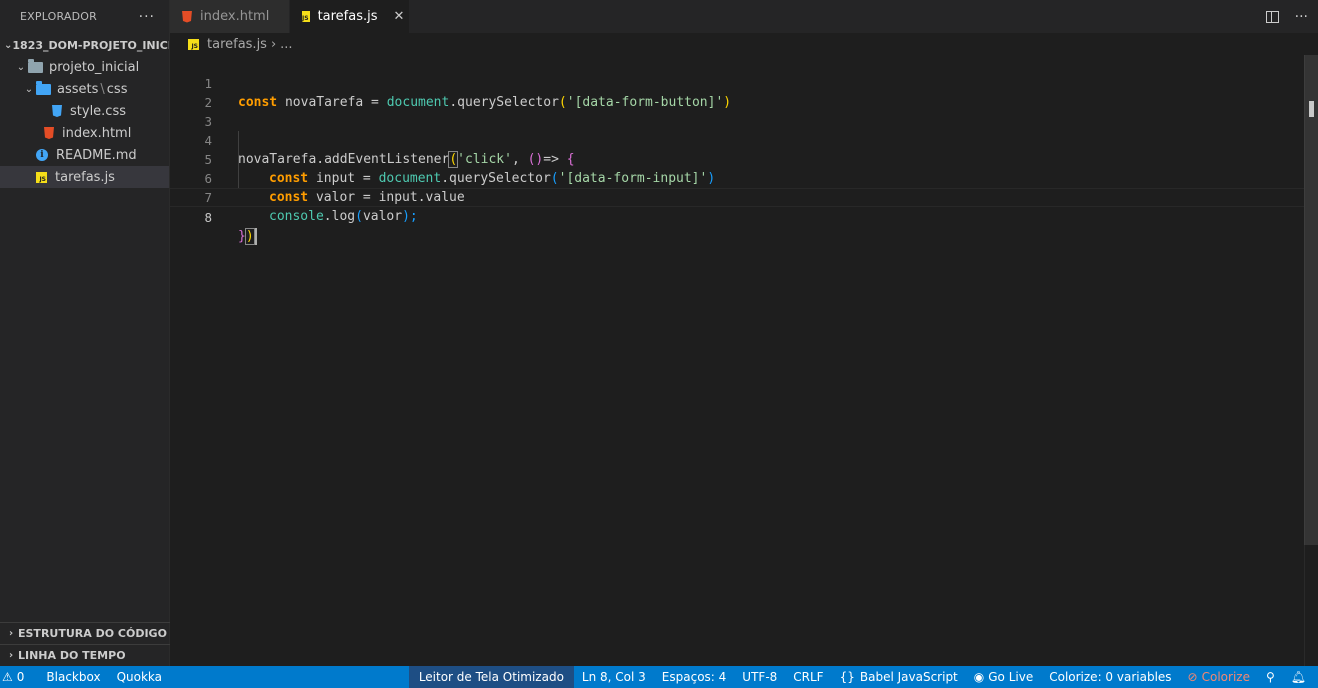  What do you see at coordinates (98, 111) in the screenshot?
I see `tree-item-label: style.css` at bounding box center [98, 111].